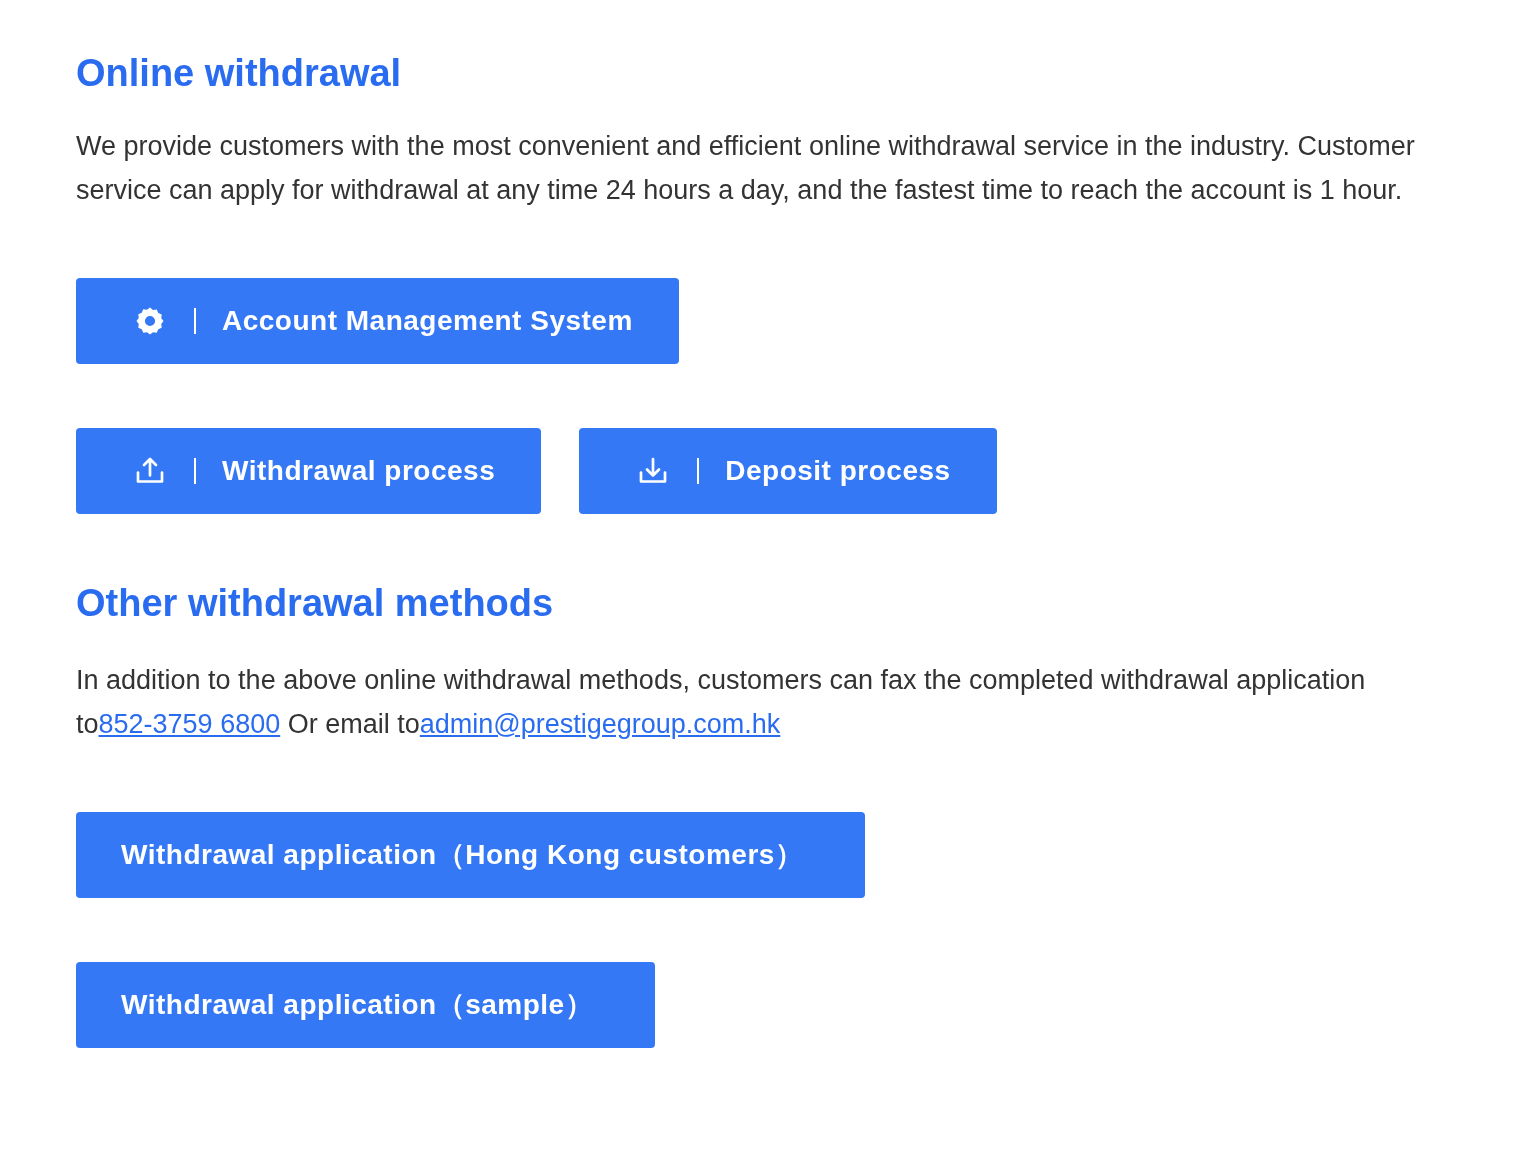 This screenshot has width=1536, height=1154. I want to click on process-button: Account Management System, so click(377, 321).